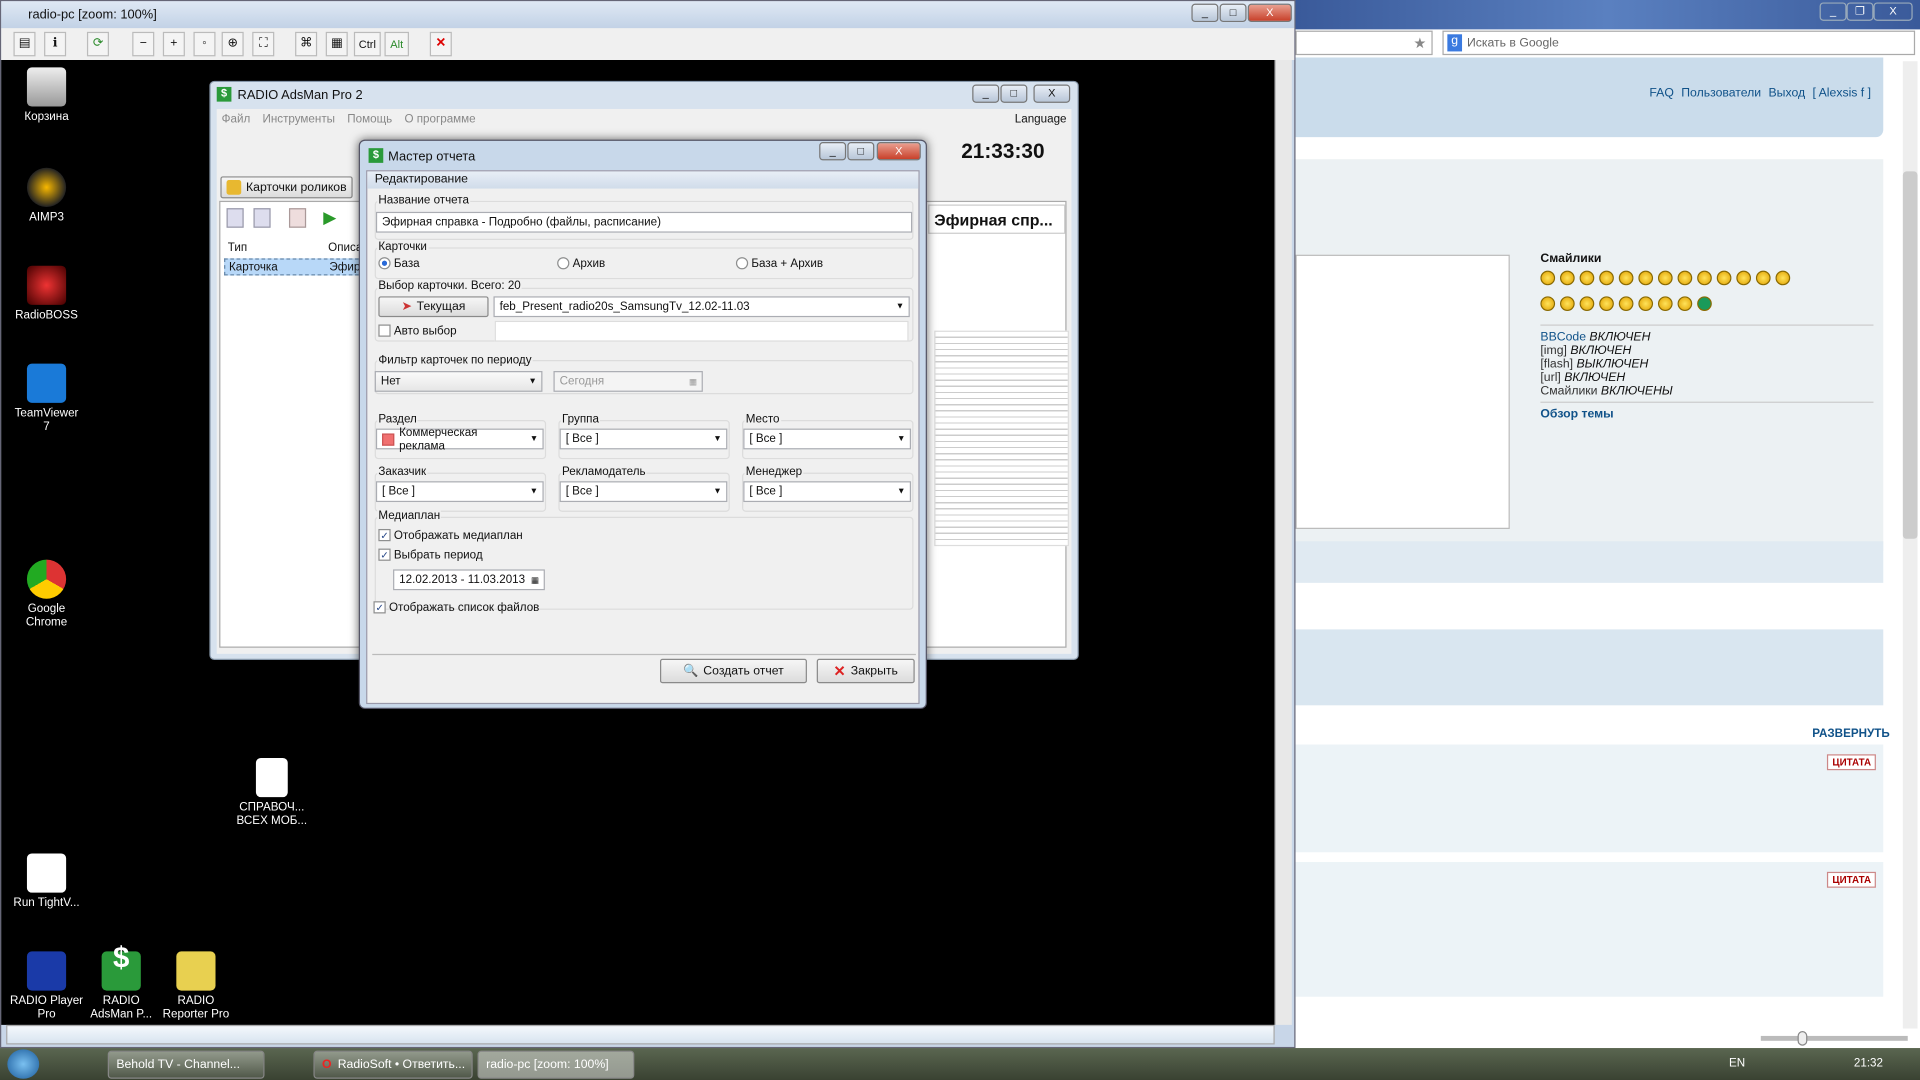 The height and width of the screenshot is (1080, 1920). I want to click on ctrl-alt-del-icon: ⌘, so click(306, 44).